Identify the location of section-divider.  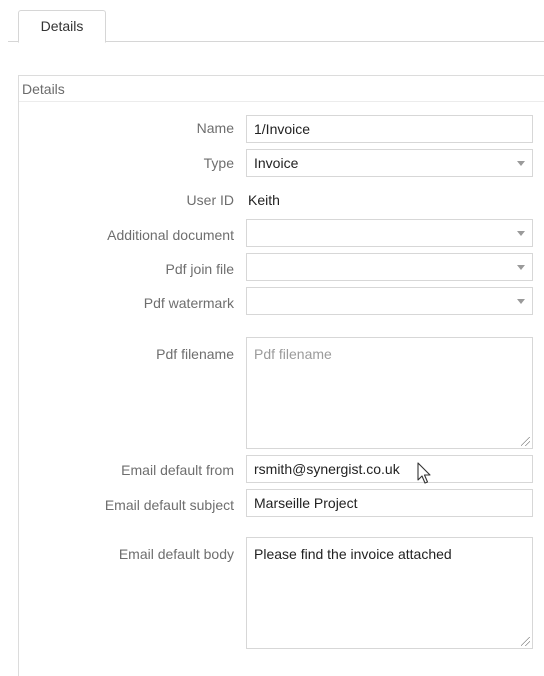
(281, 101).